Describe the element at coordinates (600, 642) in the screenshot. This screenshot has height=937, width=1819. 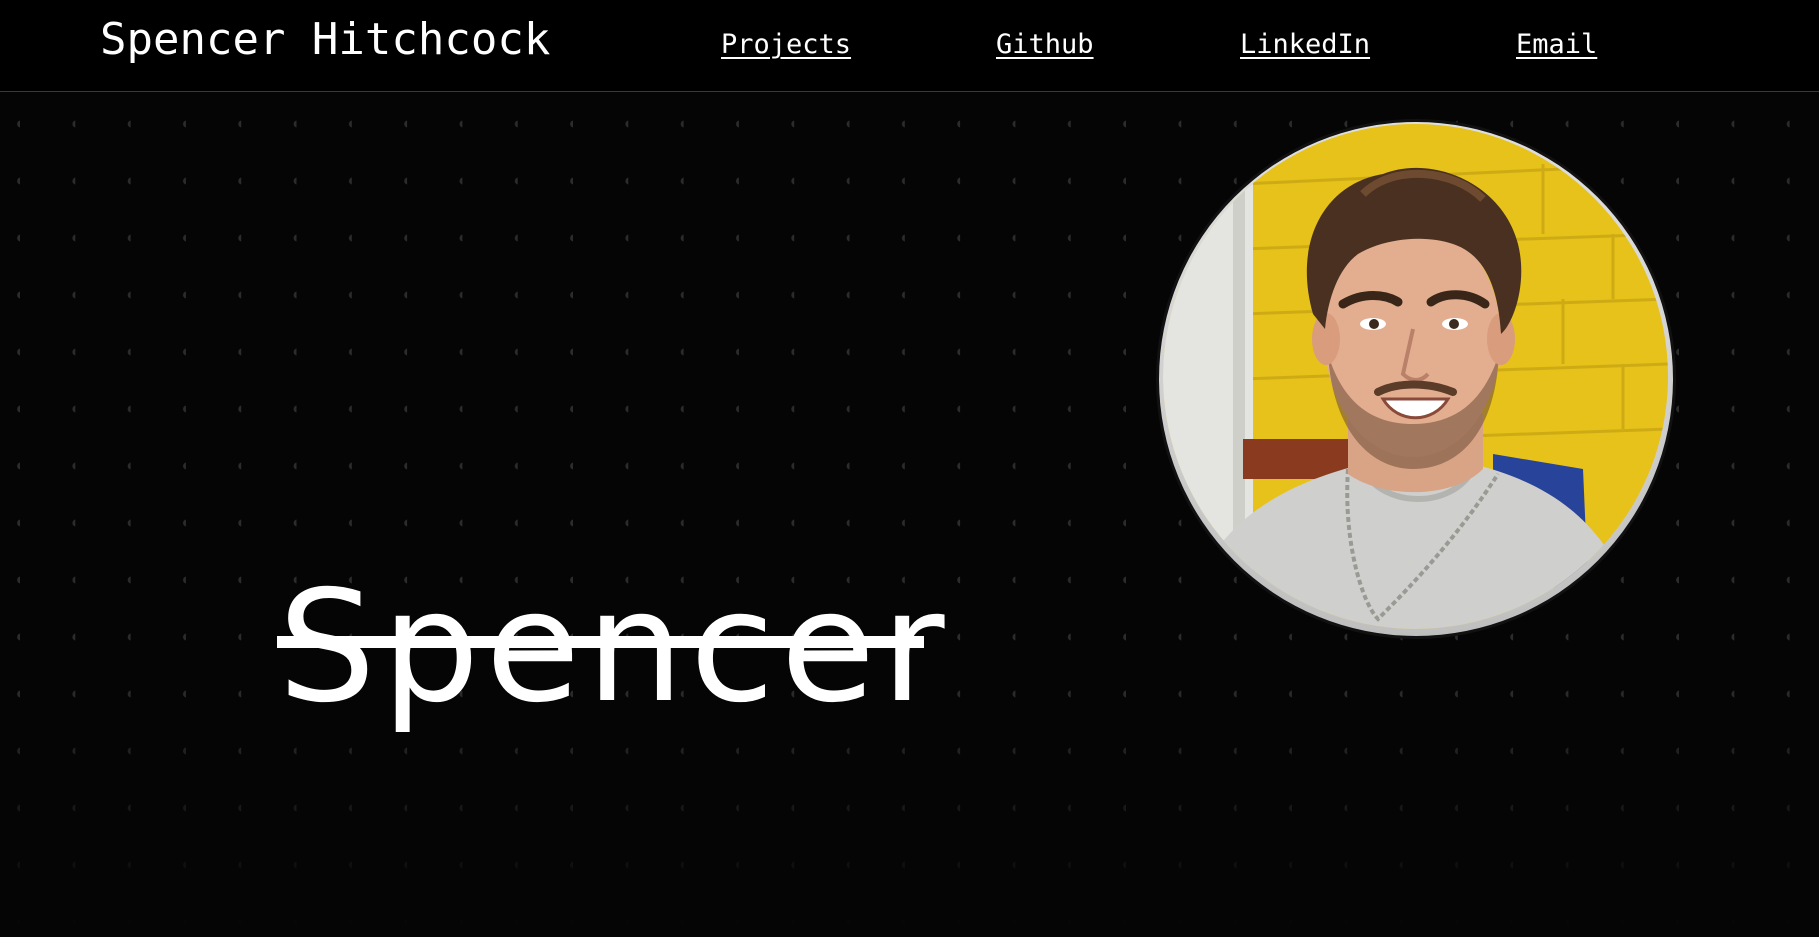
I see `hero-name-underline` at that location.